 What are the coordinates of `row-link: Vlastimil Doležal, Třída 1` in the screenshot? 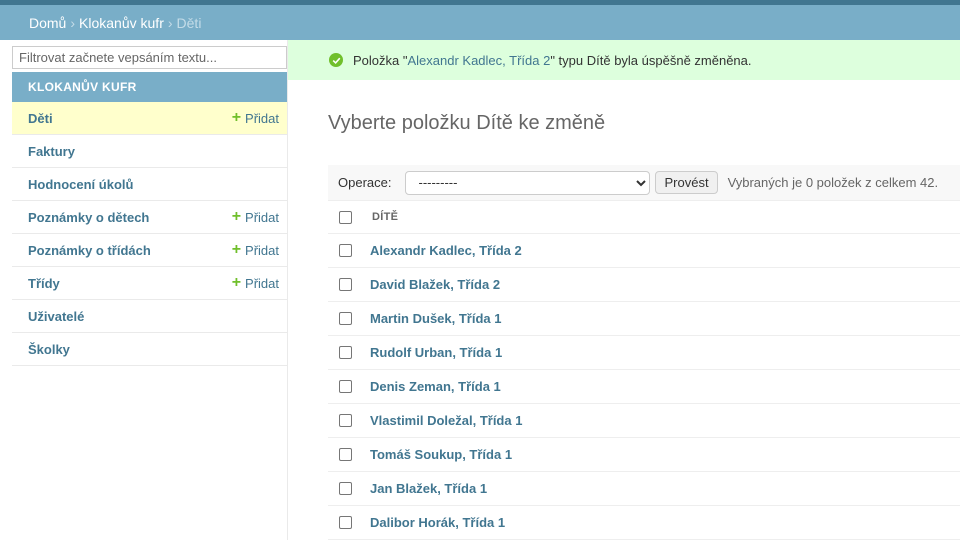 It's located at (446, 420).